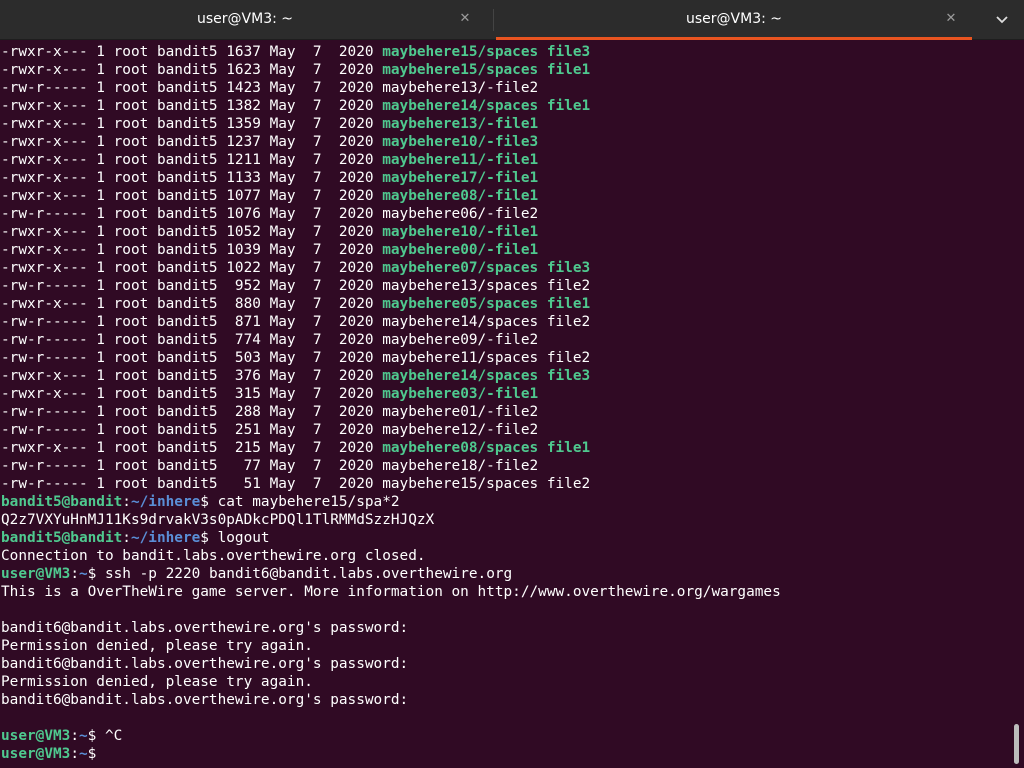 This screenshot has width=1024, height=768. What do you see at coordinates (486, 286) in the screenshot?
I see `file-name: maybehere13/spaces file2` at bounding box center [486, 286].